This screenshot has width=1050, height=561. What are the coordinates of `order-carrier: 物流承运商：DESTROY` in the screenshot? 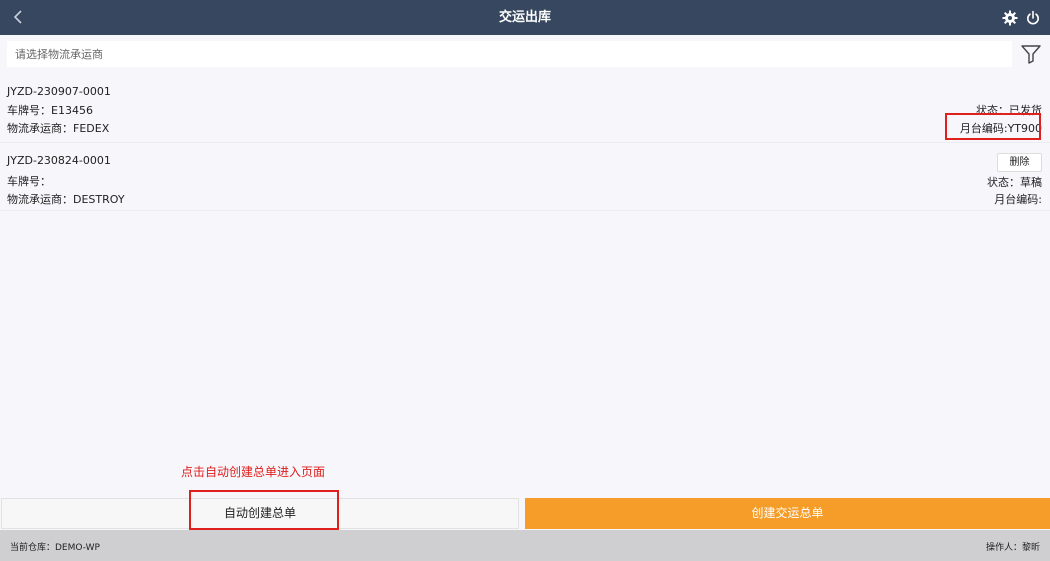 It's located at (66, 199).